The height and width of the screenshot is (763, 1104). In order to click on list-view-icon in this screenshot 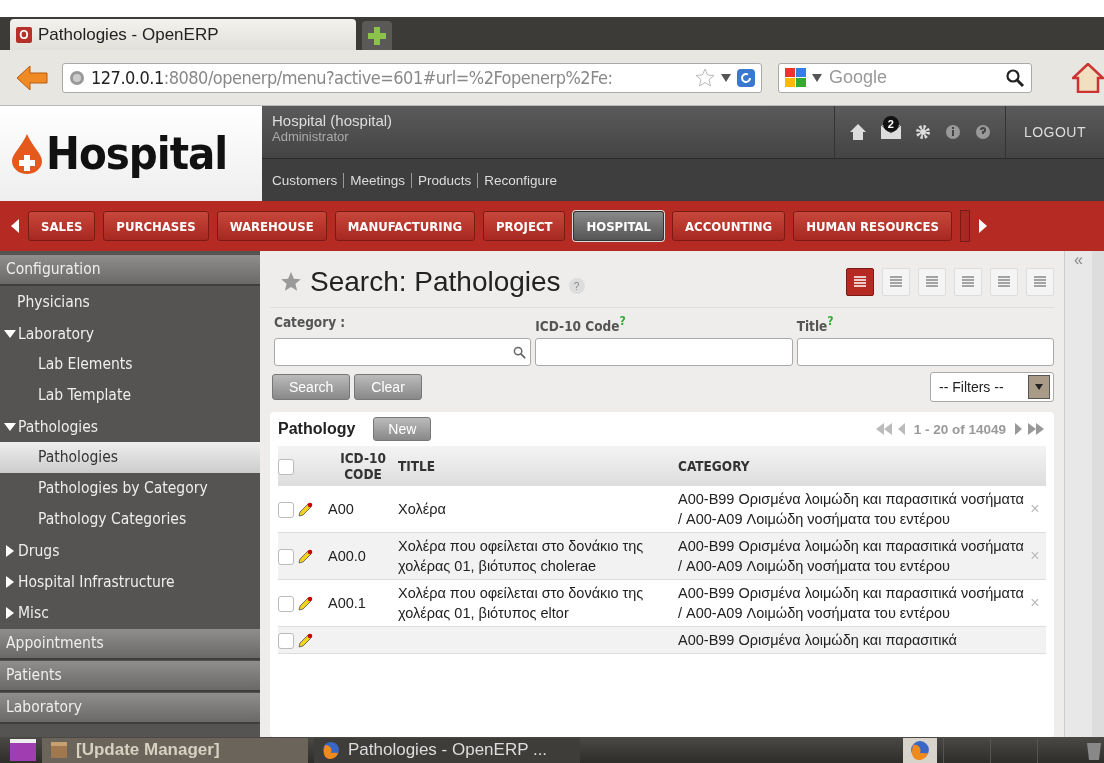, I will do `click(860, 282)`.